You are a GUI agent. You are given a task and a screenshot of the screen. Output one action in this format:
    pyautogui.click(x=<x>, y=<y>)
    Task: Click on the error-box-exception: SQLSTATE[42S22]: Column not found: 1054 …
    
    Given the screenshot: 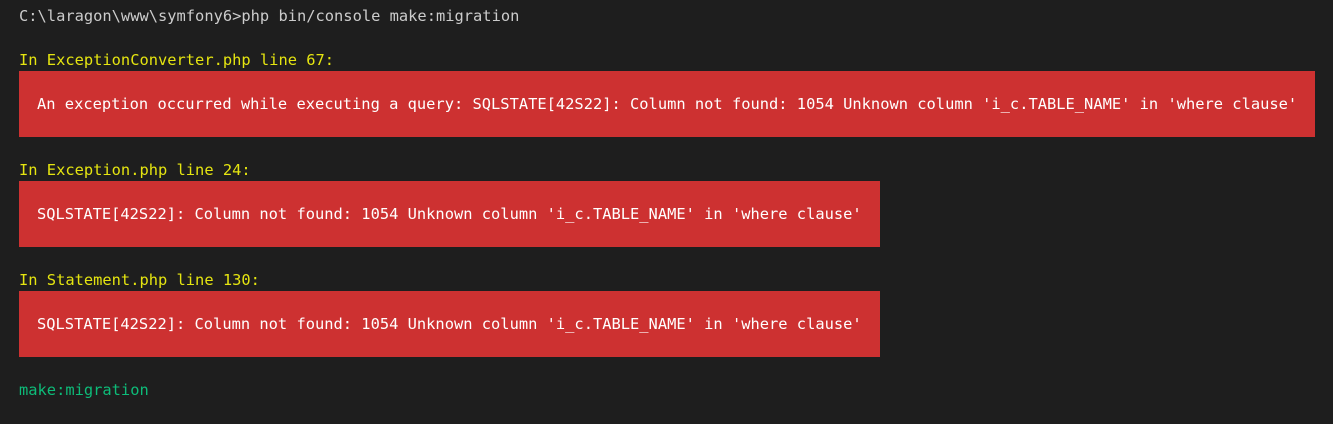 What is the action you would take?
    pyautogui.click(x=449, y=214)
    